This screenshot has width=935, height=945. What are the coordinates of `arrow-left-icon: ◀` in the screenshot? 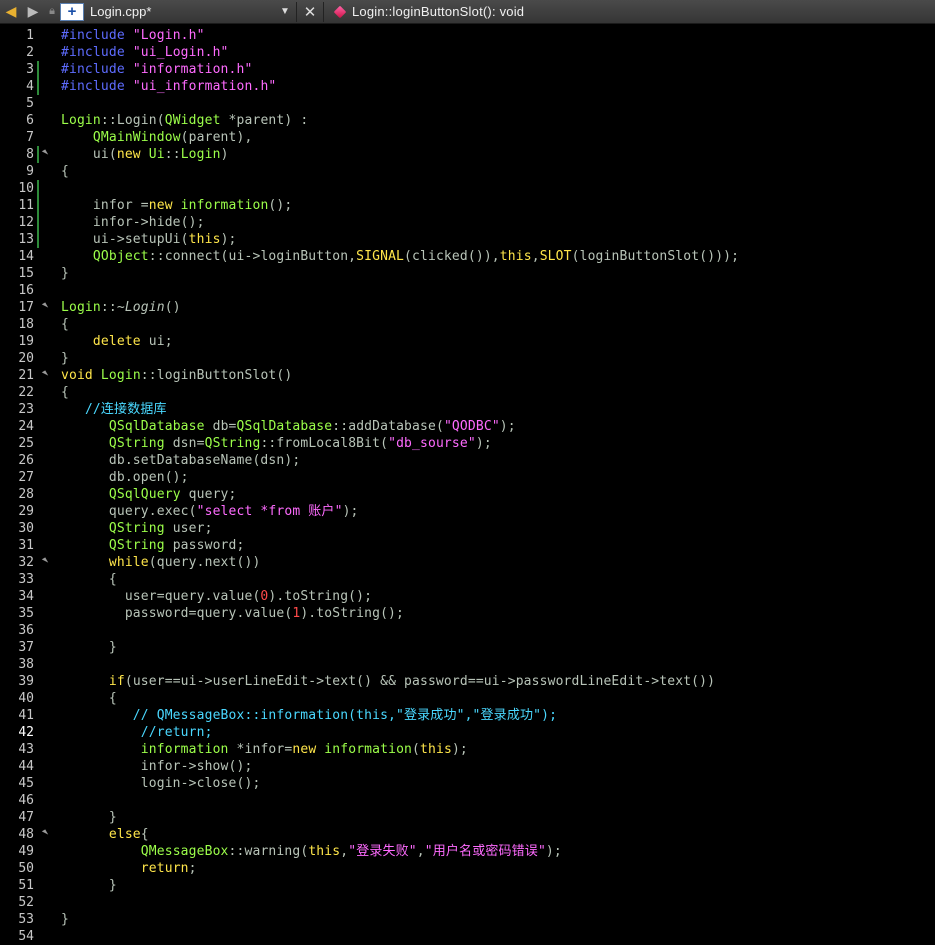 It's located at (11, 12).